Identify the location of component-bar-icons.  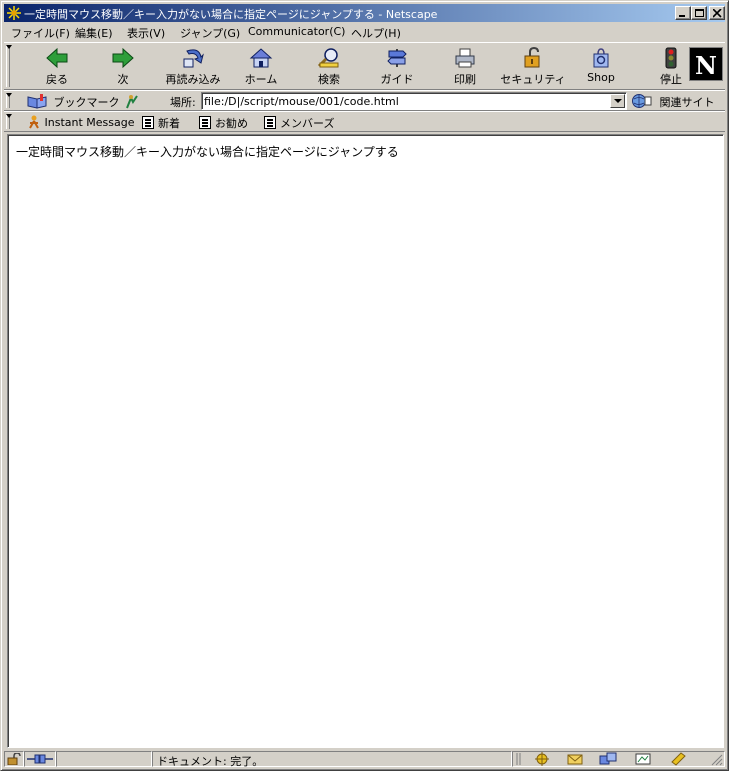
(619, 759).